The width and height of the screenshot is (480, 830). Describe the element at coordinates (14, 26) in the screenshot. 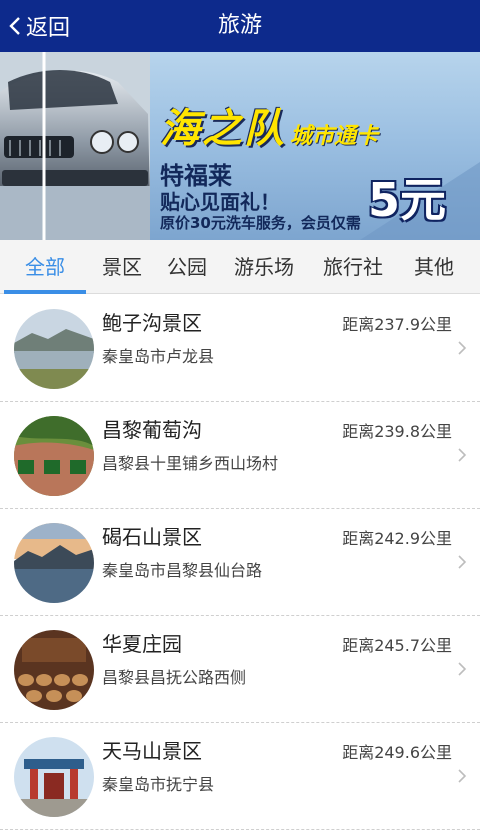

I see `chevron-left-icon` at that location.